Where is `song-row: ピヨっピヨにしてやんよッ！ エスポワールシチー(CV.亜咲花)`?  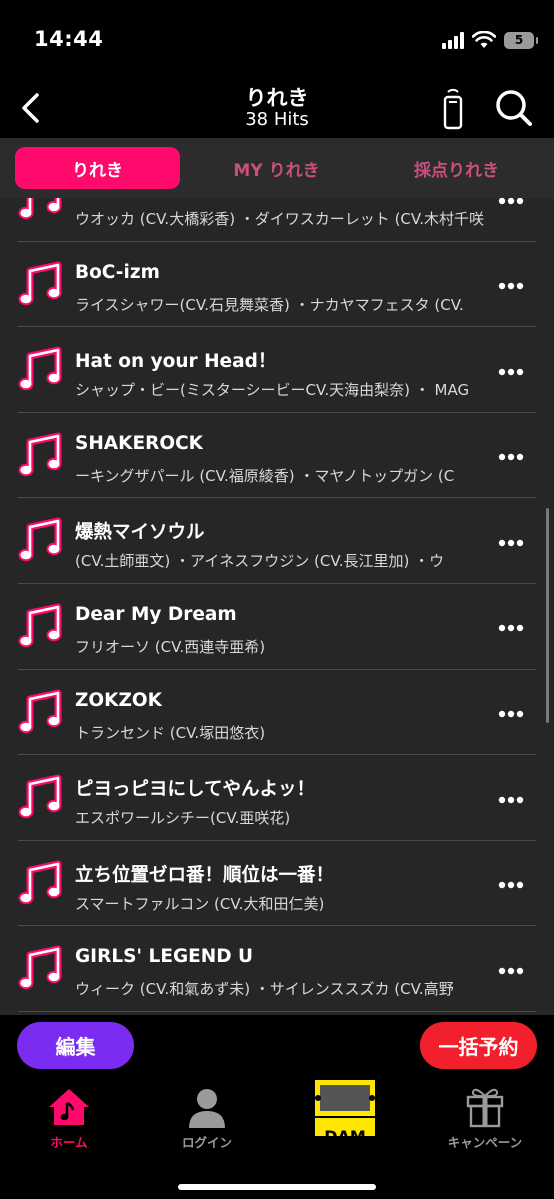
song-row: ピヨっピヨにしてやんよッ！ エスポワールシチー(CV.亜咲花) is located at coordinates (277, 798).